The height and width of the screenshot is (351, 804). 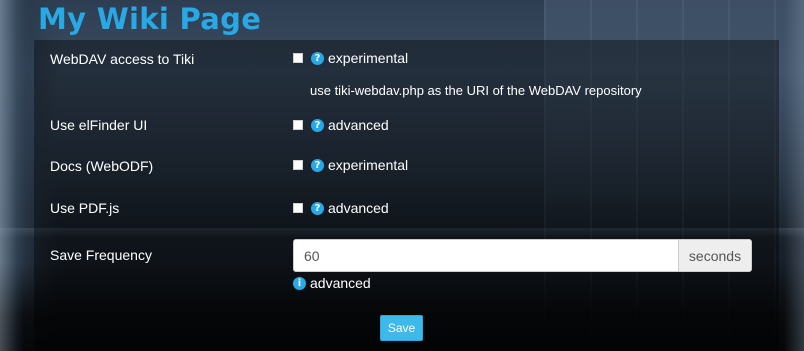 What do you see at coordinates (298, 165) in the screenshot?
I see `docs-checkbox` at bounding box center [298, 165].